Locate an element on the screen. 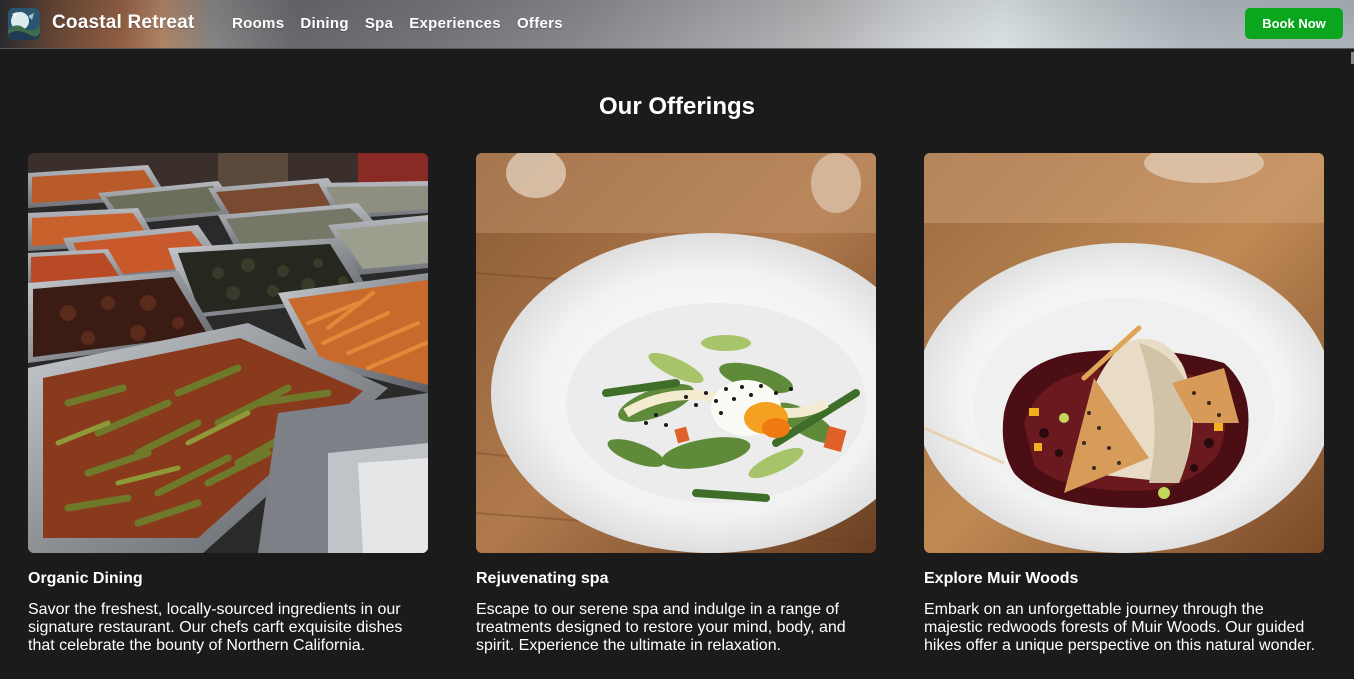 This screenshot has height=679, width=1354. card-title-spa: Rejuvenating spa is located at coordinates (676, 579).